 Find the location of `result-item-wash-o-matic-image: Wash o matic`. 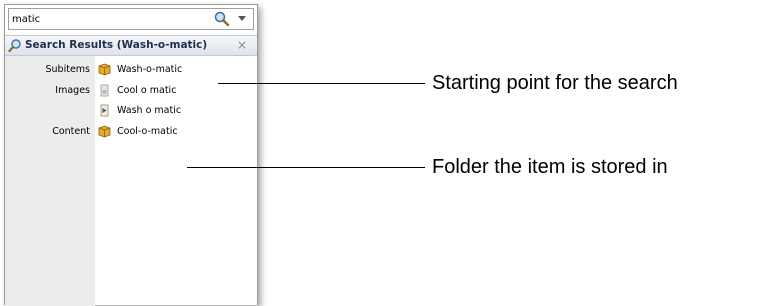

result-item-wash-o-matic-image: Wash o matic is located at coordinates (170, 111).